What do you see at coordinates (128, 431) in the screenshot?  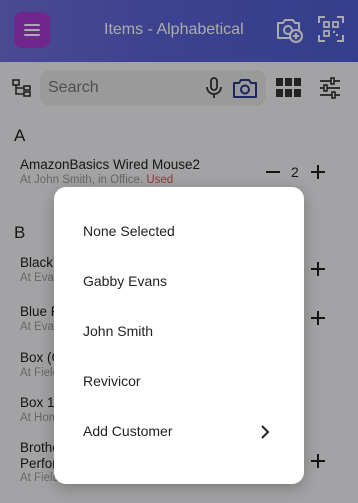 I see `option-label: Add Customer` at bounding box center [128, 431].